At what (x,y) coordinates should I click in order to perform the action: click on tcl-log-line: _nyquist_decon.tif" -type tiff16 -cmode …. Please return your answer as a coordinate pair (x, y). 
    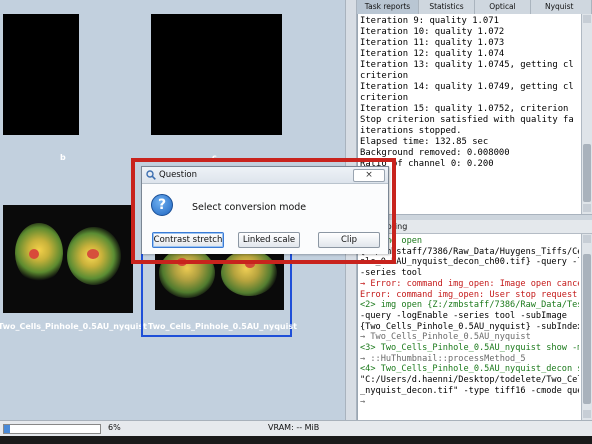
    Looking at the image, I should click on (469, 390).